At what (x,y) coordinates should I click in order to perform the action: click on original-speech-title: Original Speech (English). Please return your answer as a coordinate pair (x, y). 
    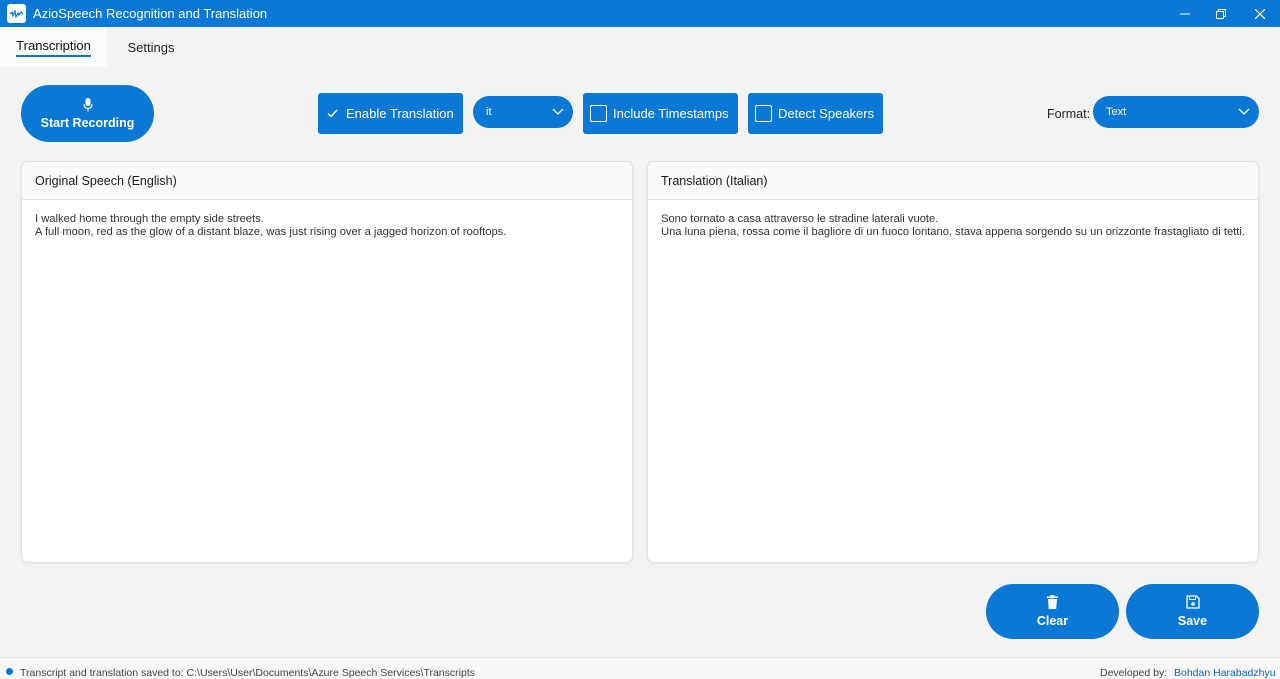
    Looking at the image, I should click on (327, 181).